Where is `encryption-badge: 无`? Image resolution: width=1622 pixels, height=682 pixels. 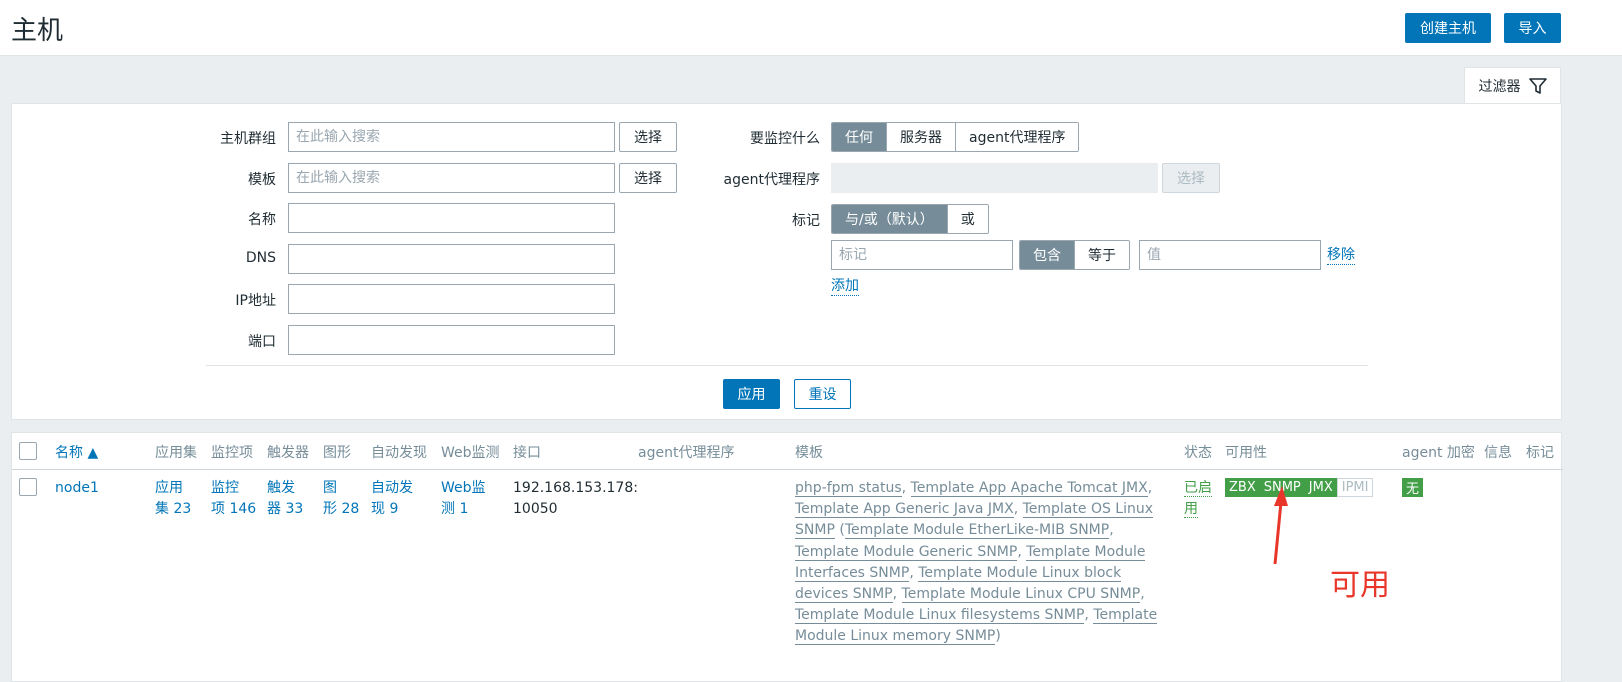
encryption-badge: 无 is located at coordinates (1413, 487).